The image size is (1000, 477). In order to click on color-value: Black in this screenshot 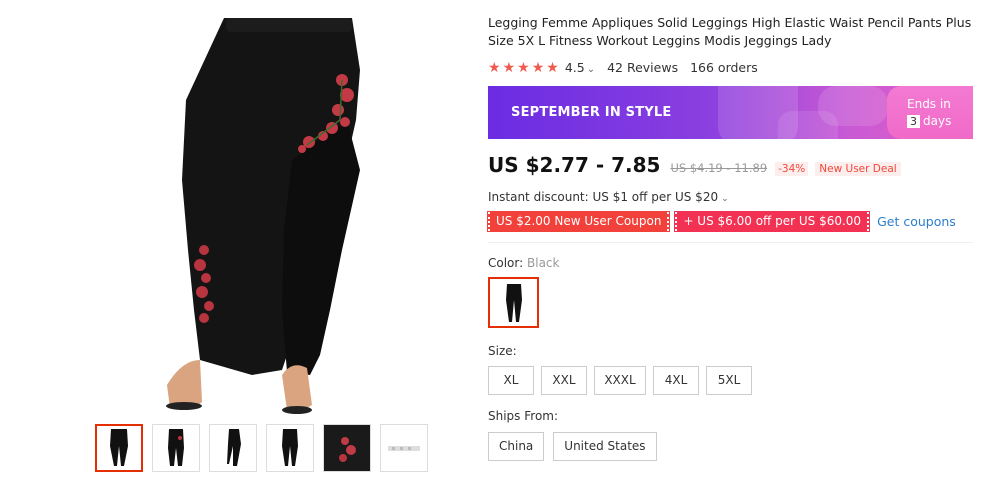, I will do `click(543, 263)`.